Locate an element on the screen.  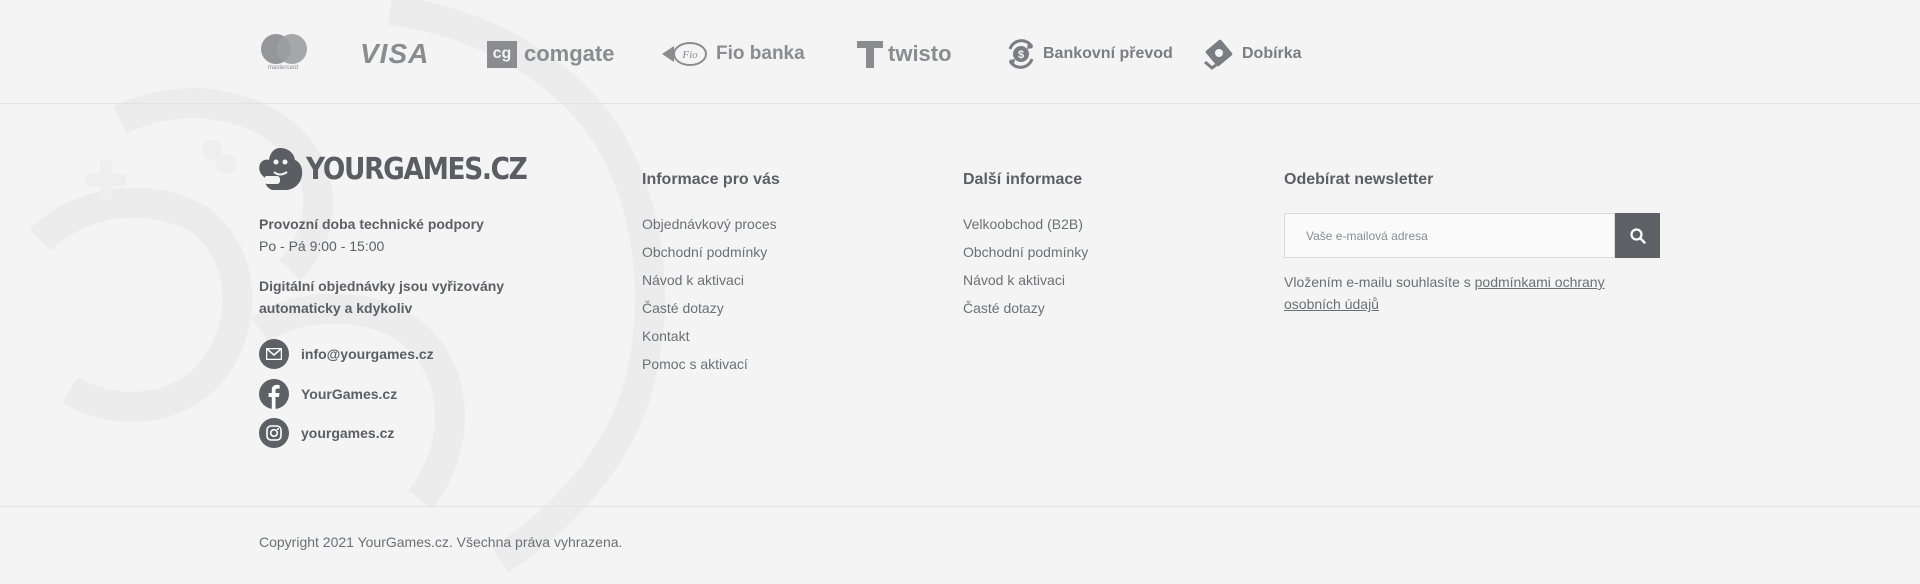
fio-banka-logo: Fio Fio banka is located at coordinates (732, 54).